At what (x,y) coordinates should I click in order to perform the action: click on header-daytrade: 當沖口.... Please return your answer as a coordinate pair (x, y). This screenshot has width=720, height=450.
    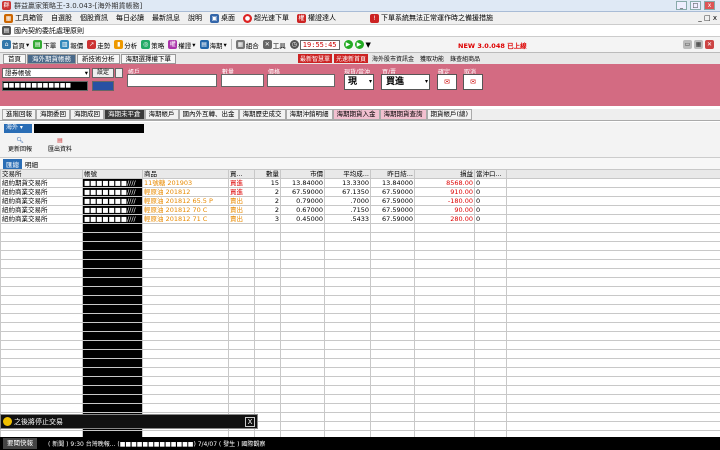
    Looking at the image, I should click on (490, 174).